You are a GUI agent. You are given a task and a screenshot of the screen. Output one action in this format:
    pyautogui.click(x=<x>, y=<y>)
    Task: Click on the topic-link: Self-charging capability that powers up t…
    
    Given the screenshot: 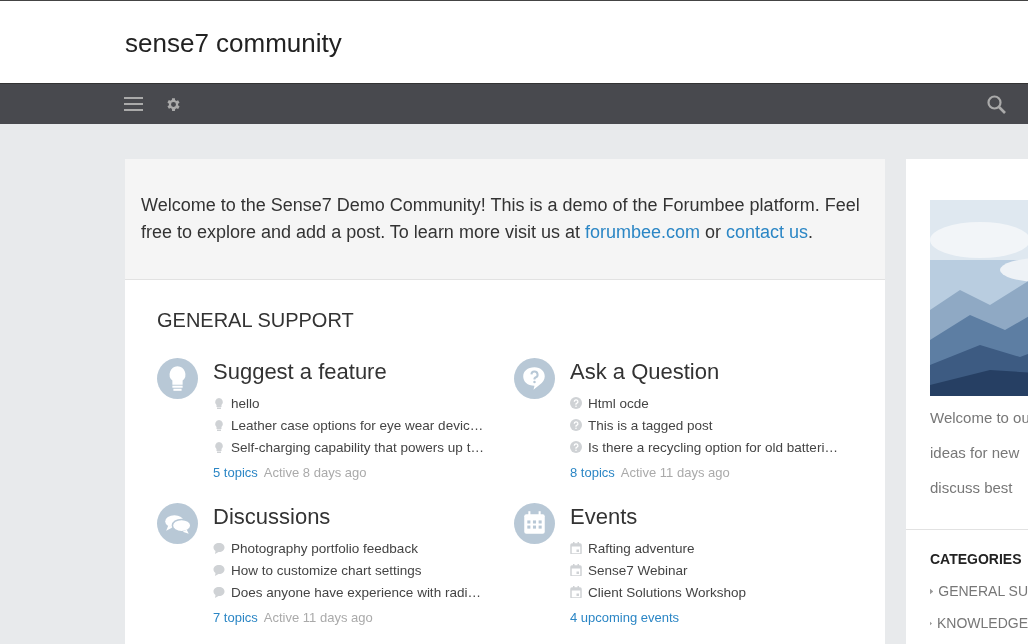 What is the action you would take?
    pyautogui.click(x=357, y=447)
    